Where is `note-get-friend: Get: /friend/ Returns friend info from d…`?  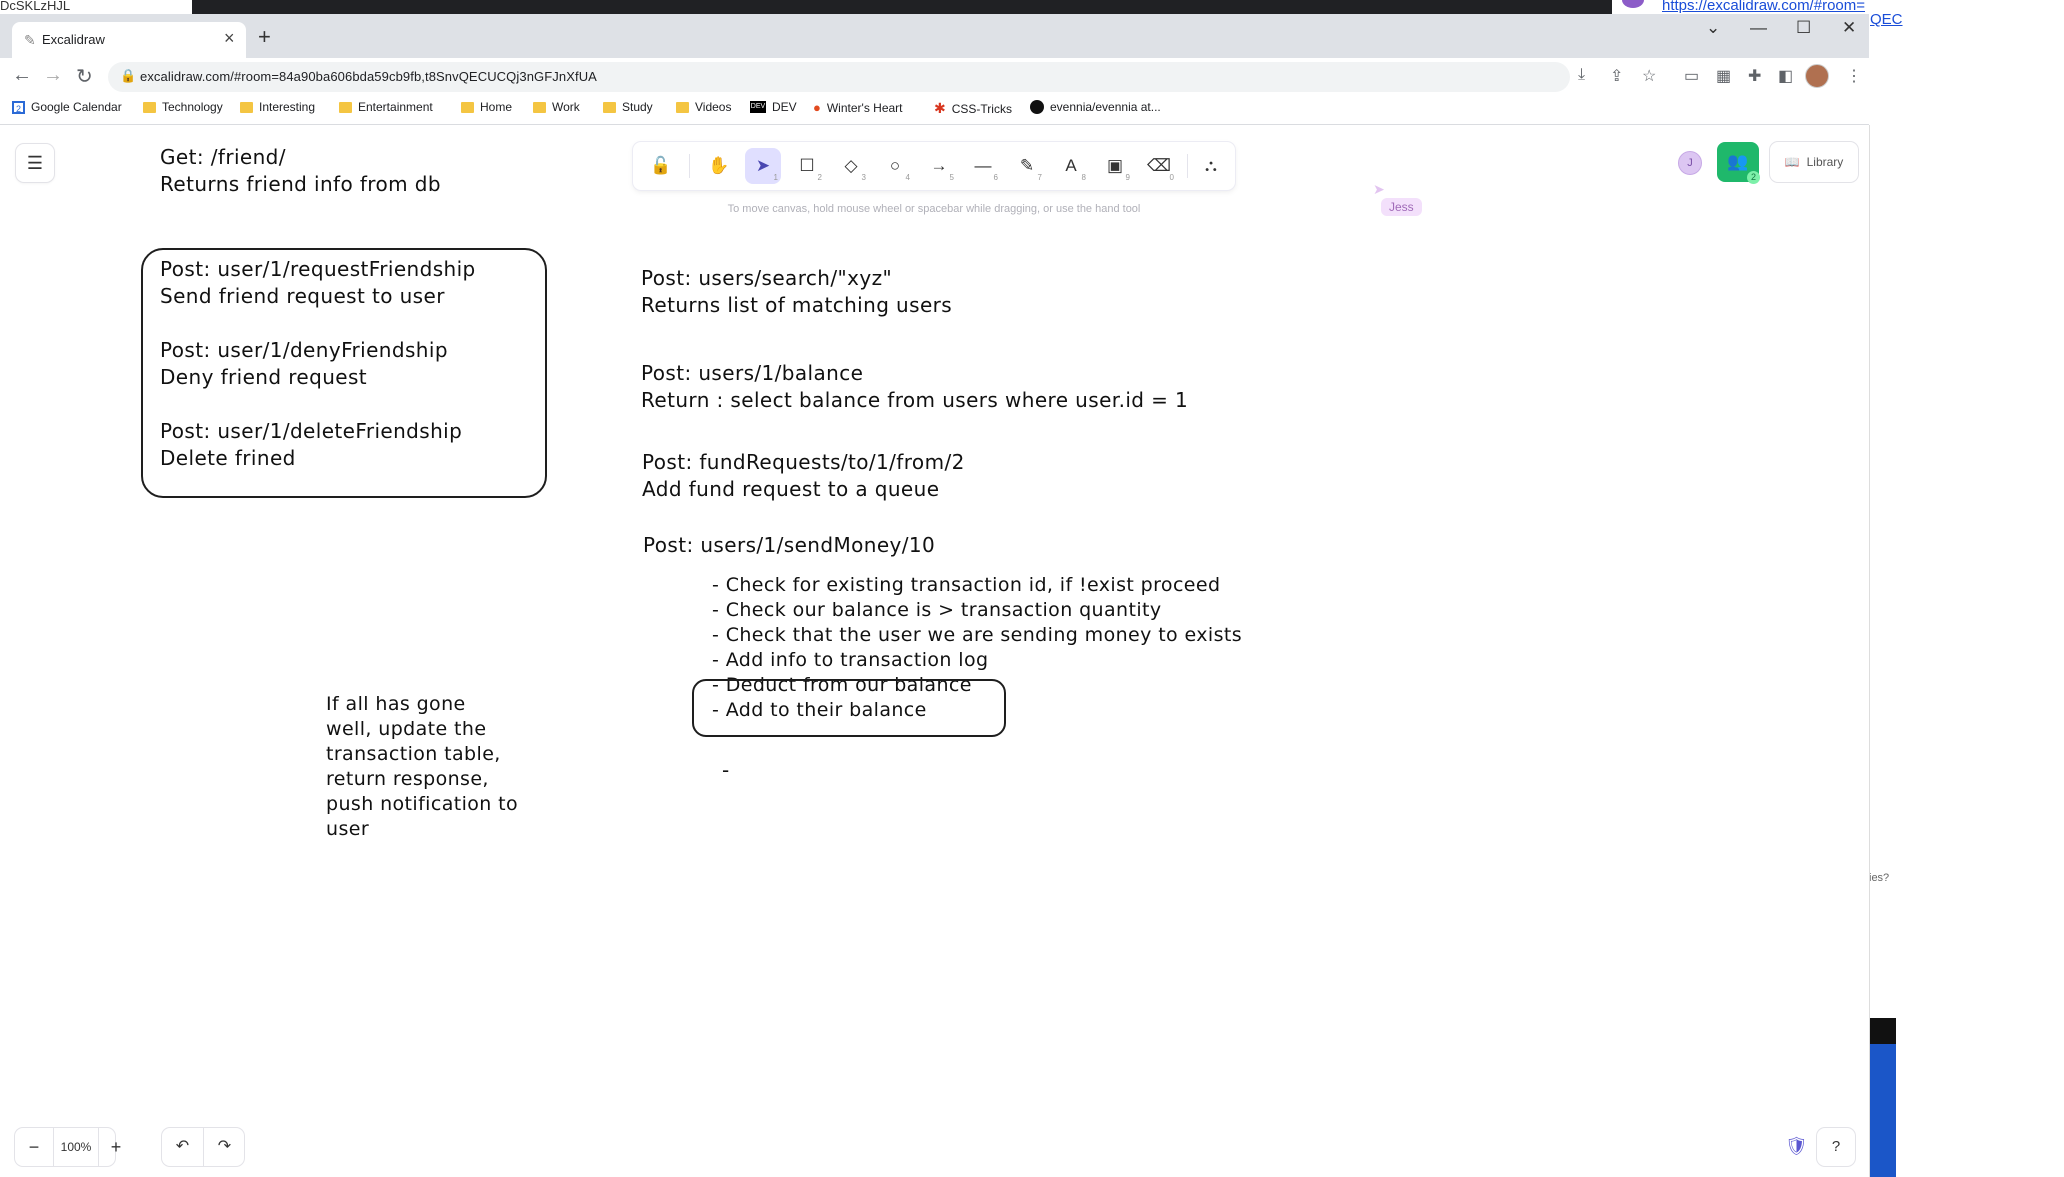 note-get-friend: Get: /friend/ Returns friend info from d… is located at coordinates (300, 171).